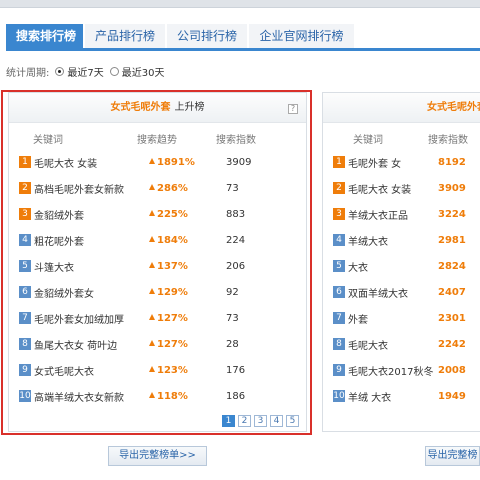 This screenshot has height=480, width=480. I want to click on rank-badge: 3, so click(25, 214).